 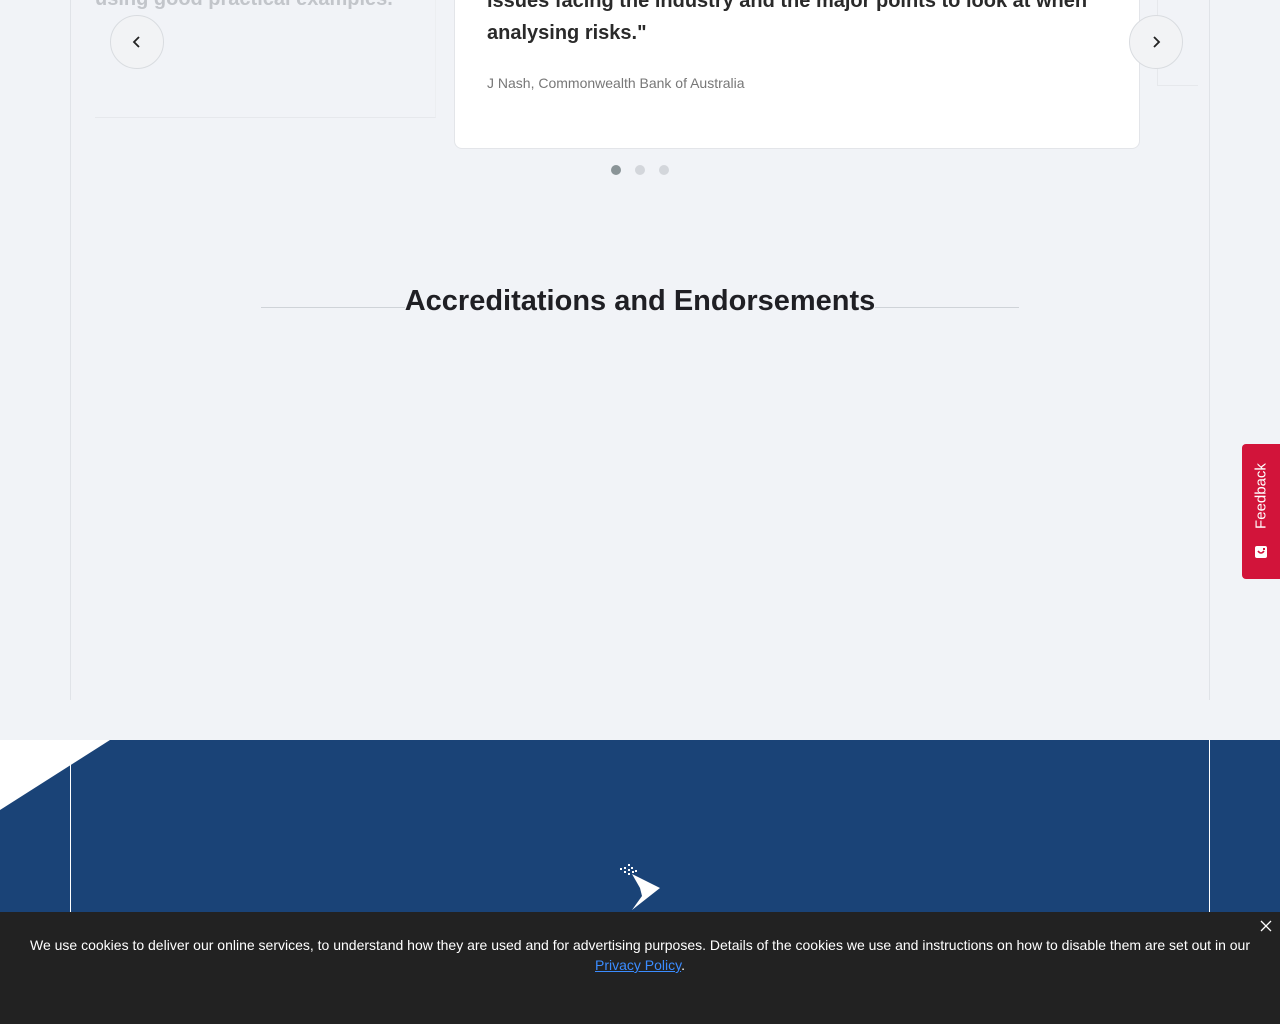 What do you see at coordinates (616, 83) in the screenshot?
I see `testimonial-author: J Nash, Commonwealth Bank of Australia` at bounding box center [616, 83].